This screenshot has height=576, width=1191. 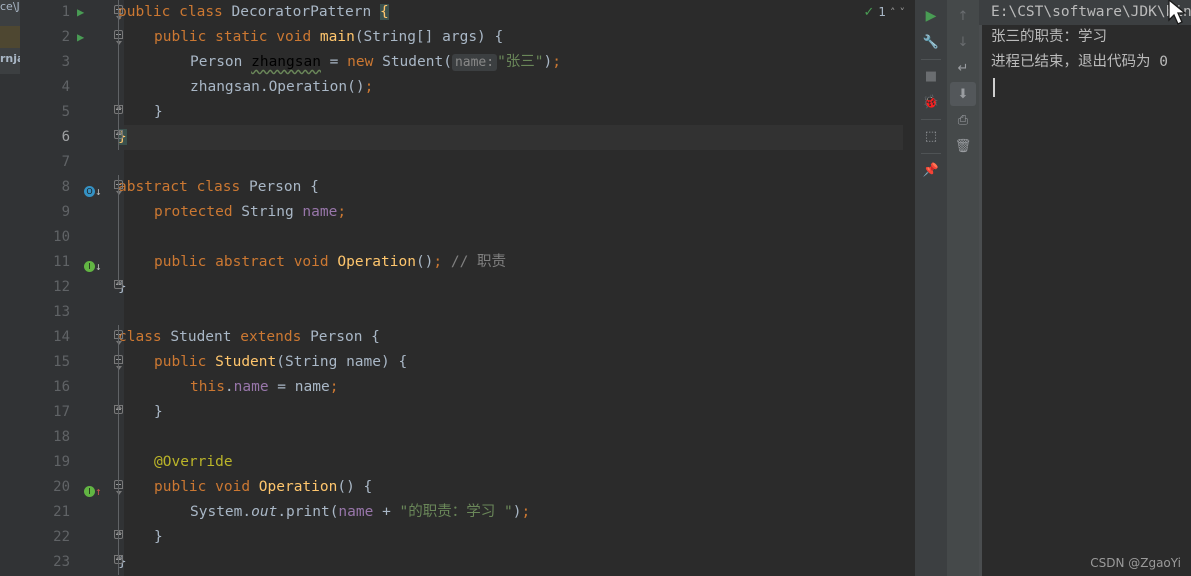 I want to click on code-token: zhangsan.Operation(), so click(x=277, y=87).